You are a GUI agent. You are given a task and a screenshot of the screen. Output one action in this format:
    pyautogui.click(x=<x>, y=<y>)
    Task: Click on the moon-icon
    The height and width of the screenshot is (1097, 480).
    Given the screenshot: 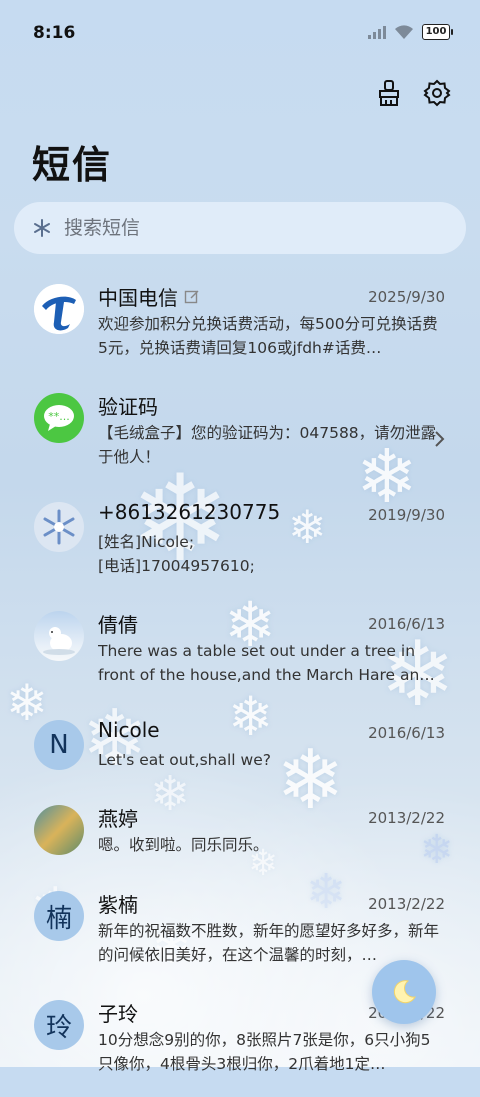 What is the action you would take?
    pyautogui.click(x=404, y=992)
    